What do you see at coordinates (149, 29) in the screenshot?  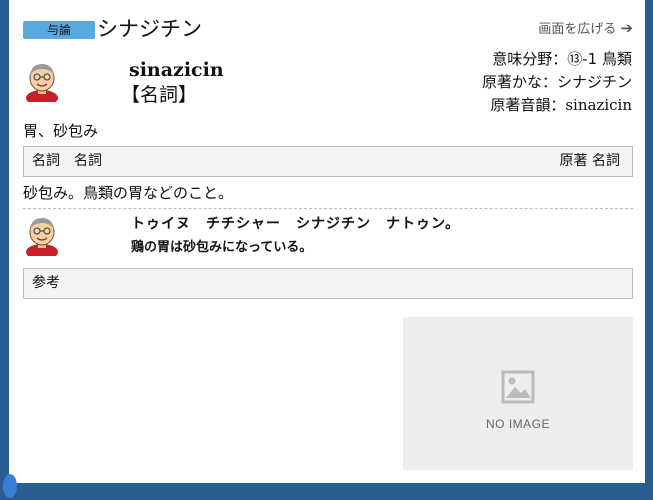 I see `word-title: シナジチン` at bounding box center [149, 29].